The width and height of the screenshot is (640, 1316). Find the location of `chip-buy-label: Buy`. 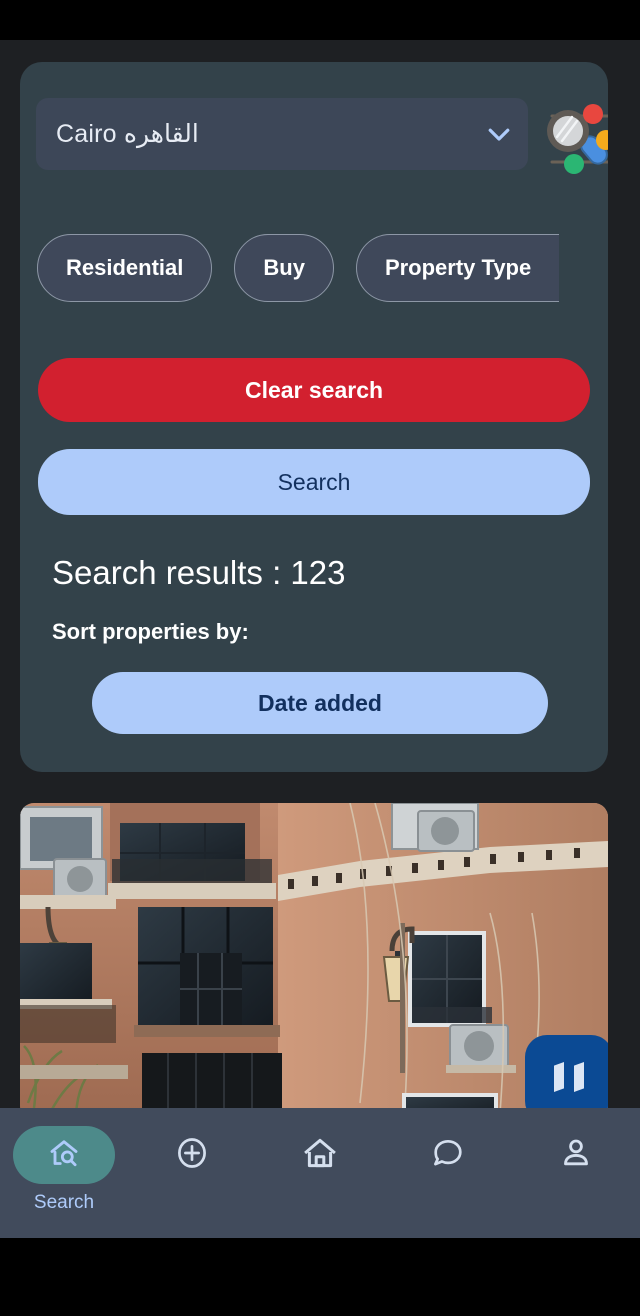

chip-buy-label: Buy is located at coordinates (284, 267).